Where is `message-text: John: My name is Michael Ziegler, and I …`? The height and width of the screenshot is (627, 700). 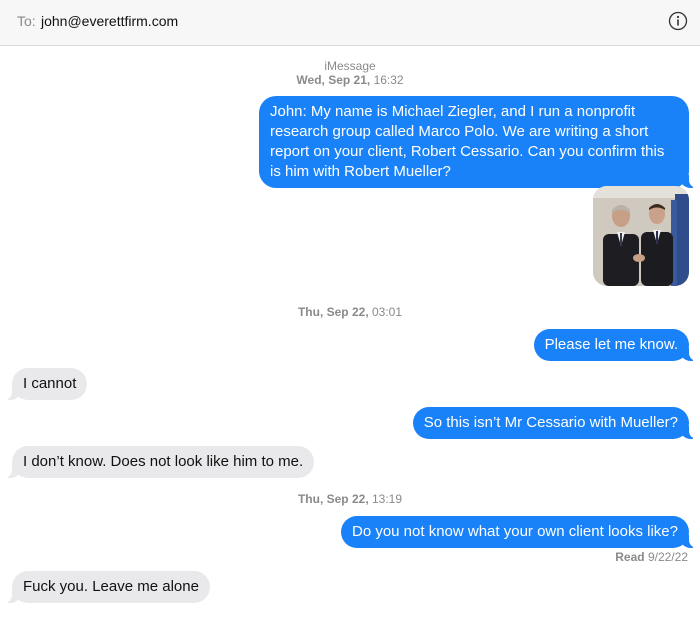
message-text: John: My name is Michael Ziegler, and I … is located at coordinates (467, 141).